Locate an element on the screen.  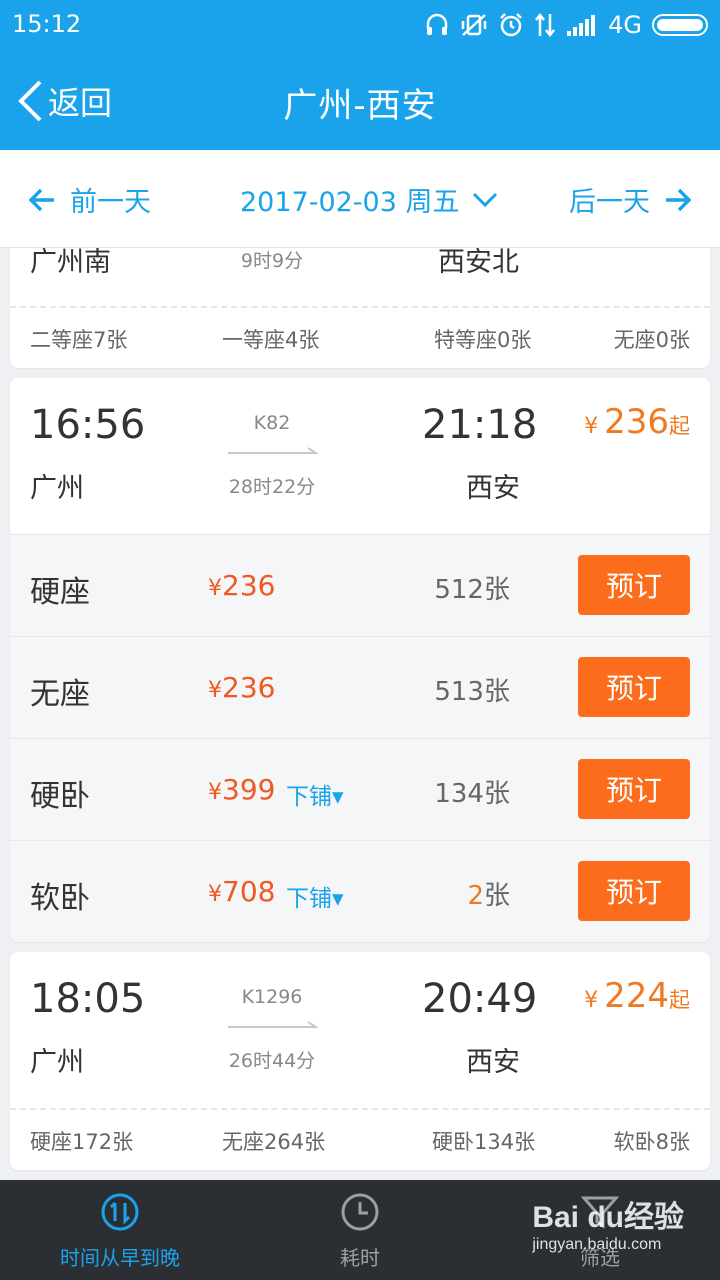
seat-type: 硬卧 is located at coordinates (60, 796).